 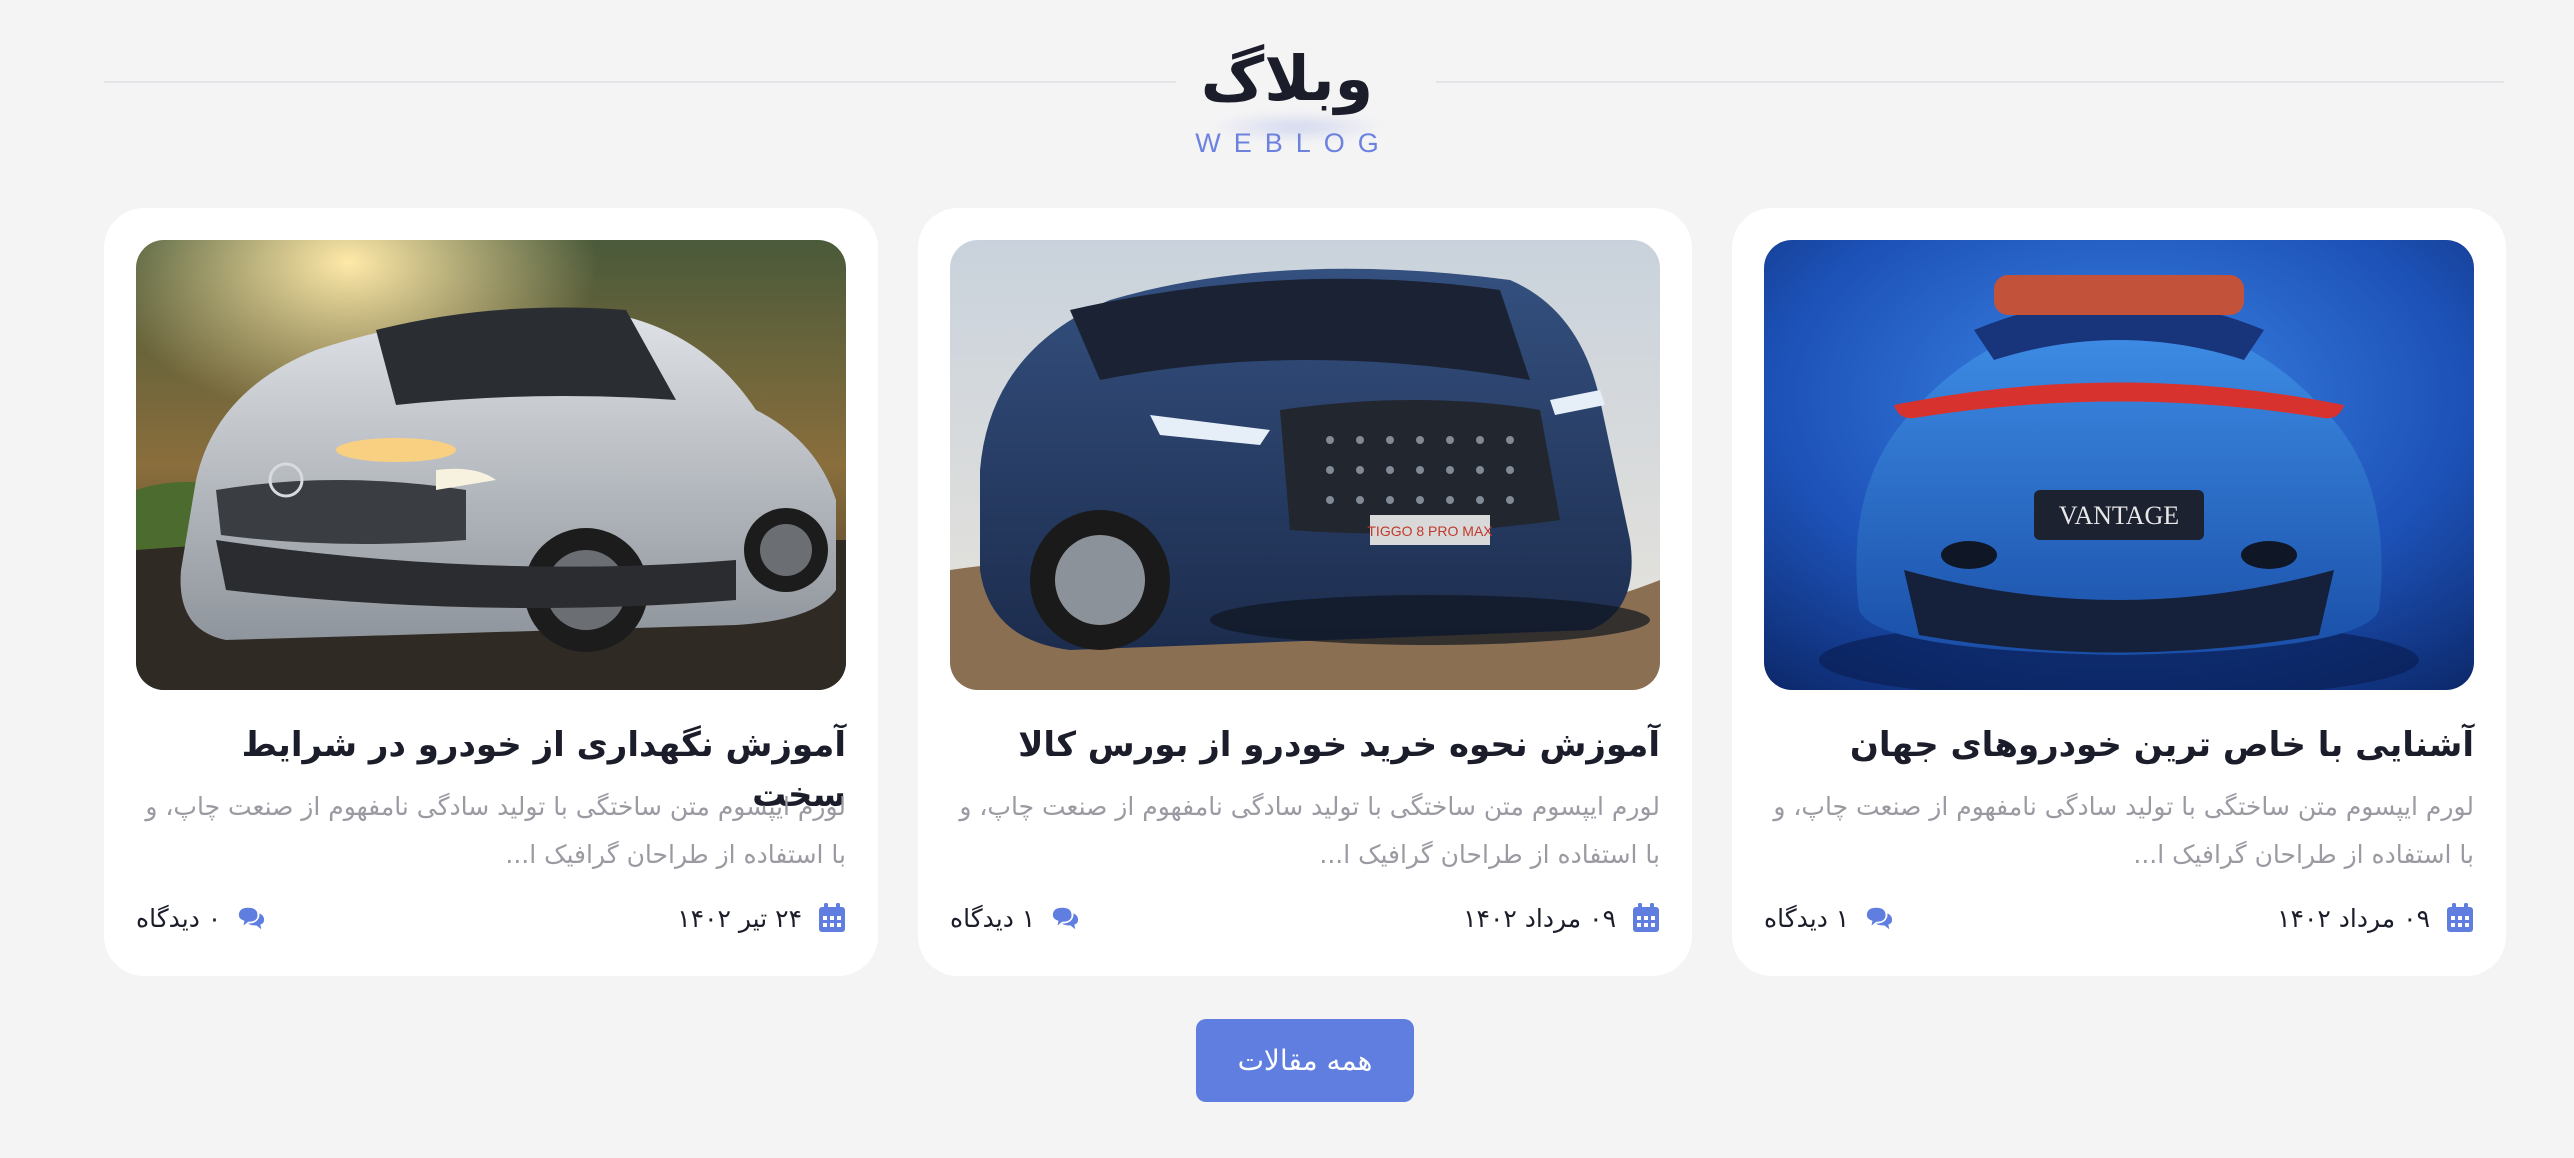 What do you see at coordinates (1430, 531) in the screenshot?
I see `svg-text: TIGGO 8 PRO MAX` at bounding box center [1430, 531].